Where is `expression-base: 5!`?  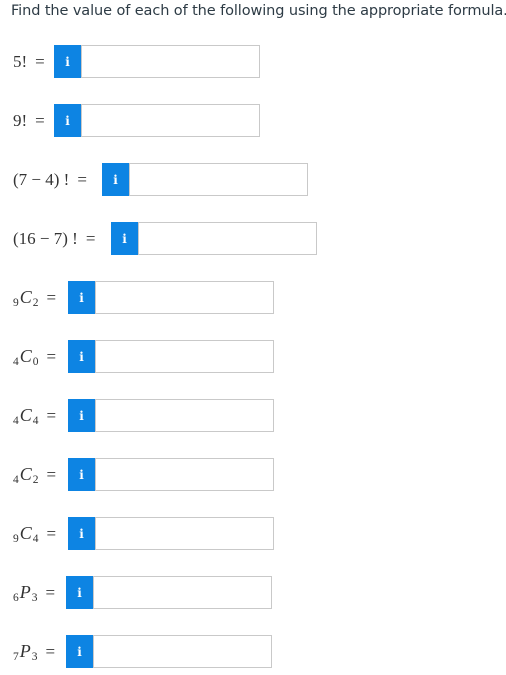
expression-base: 5! is located at coordinates (20, 61).